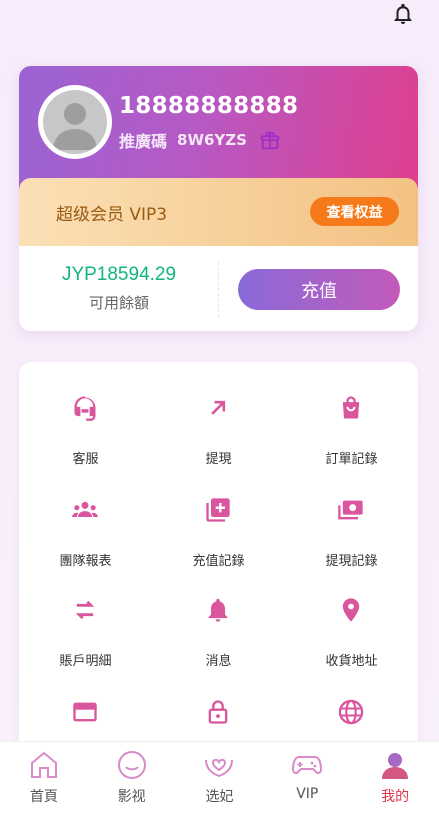  I want to click on recharge-button: 充值, so click(319, 289).